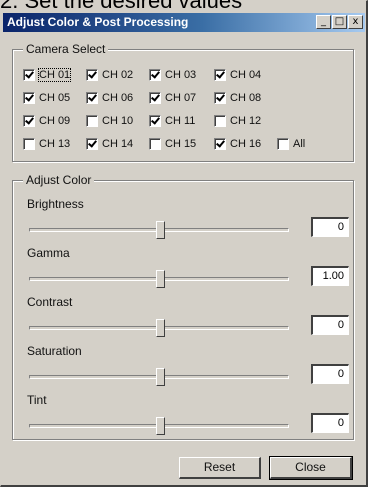  I want to click on camera-checkbox-ch-02: CH 02, so click(109, 75).